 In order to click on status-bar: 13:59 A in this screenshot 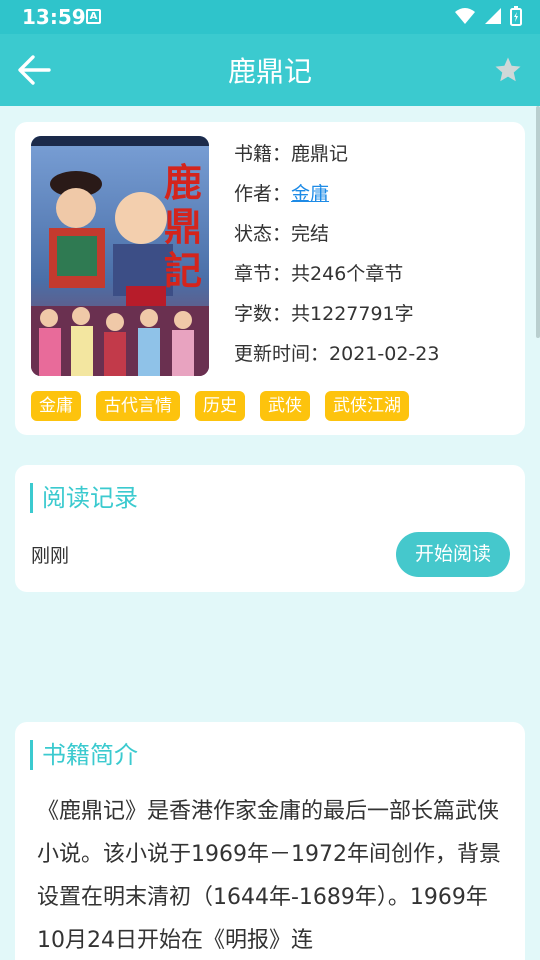, I will do `click(270, 17)`.